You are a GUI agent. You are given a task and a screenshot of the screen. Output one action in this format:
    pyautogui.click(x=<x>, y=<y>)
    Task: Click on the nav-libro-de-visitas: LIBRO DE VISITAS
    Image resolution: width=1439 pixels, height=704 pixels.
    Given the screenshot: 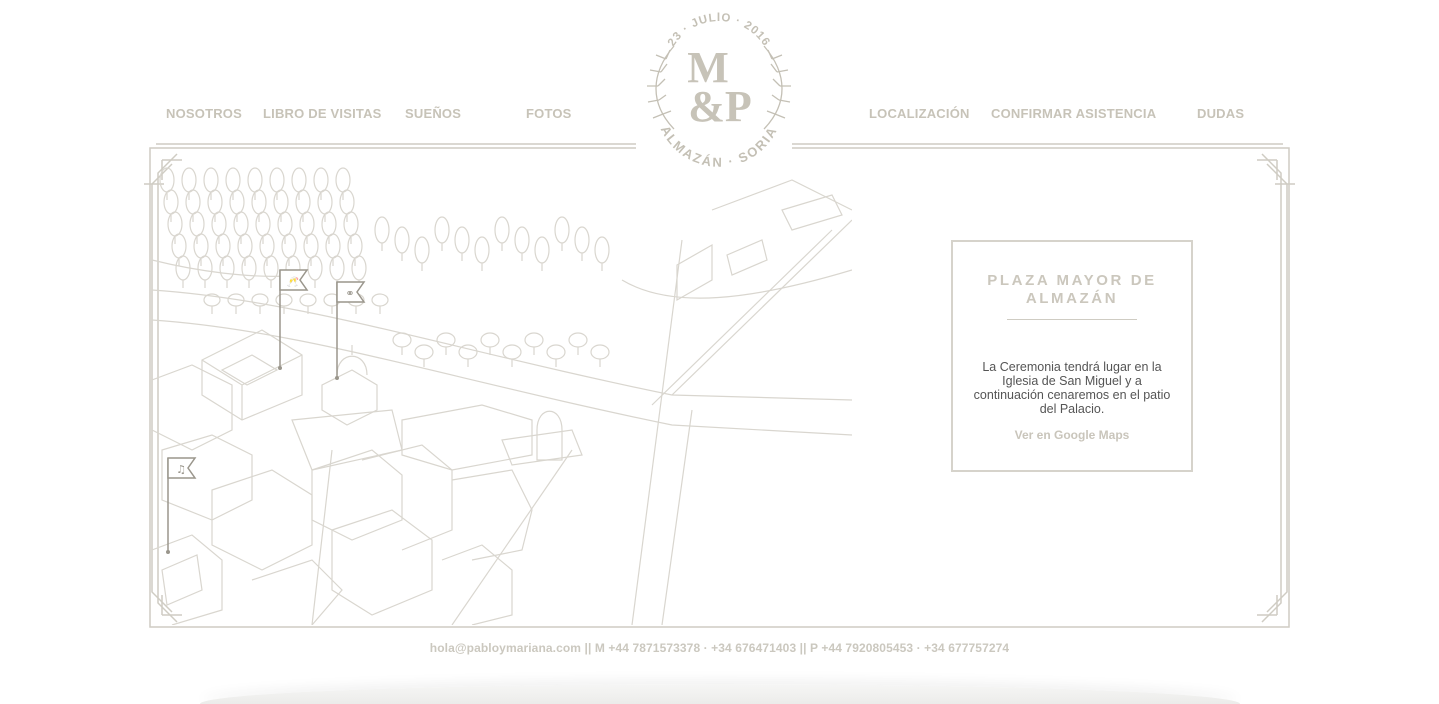 What is the action you would take?
    pyautogui.click(x=322, y=113)
    